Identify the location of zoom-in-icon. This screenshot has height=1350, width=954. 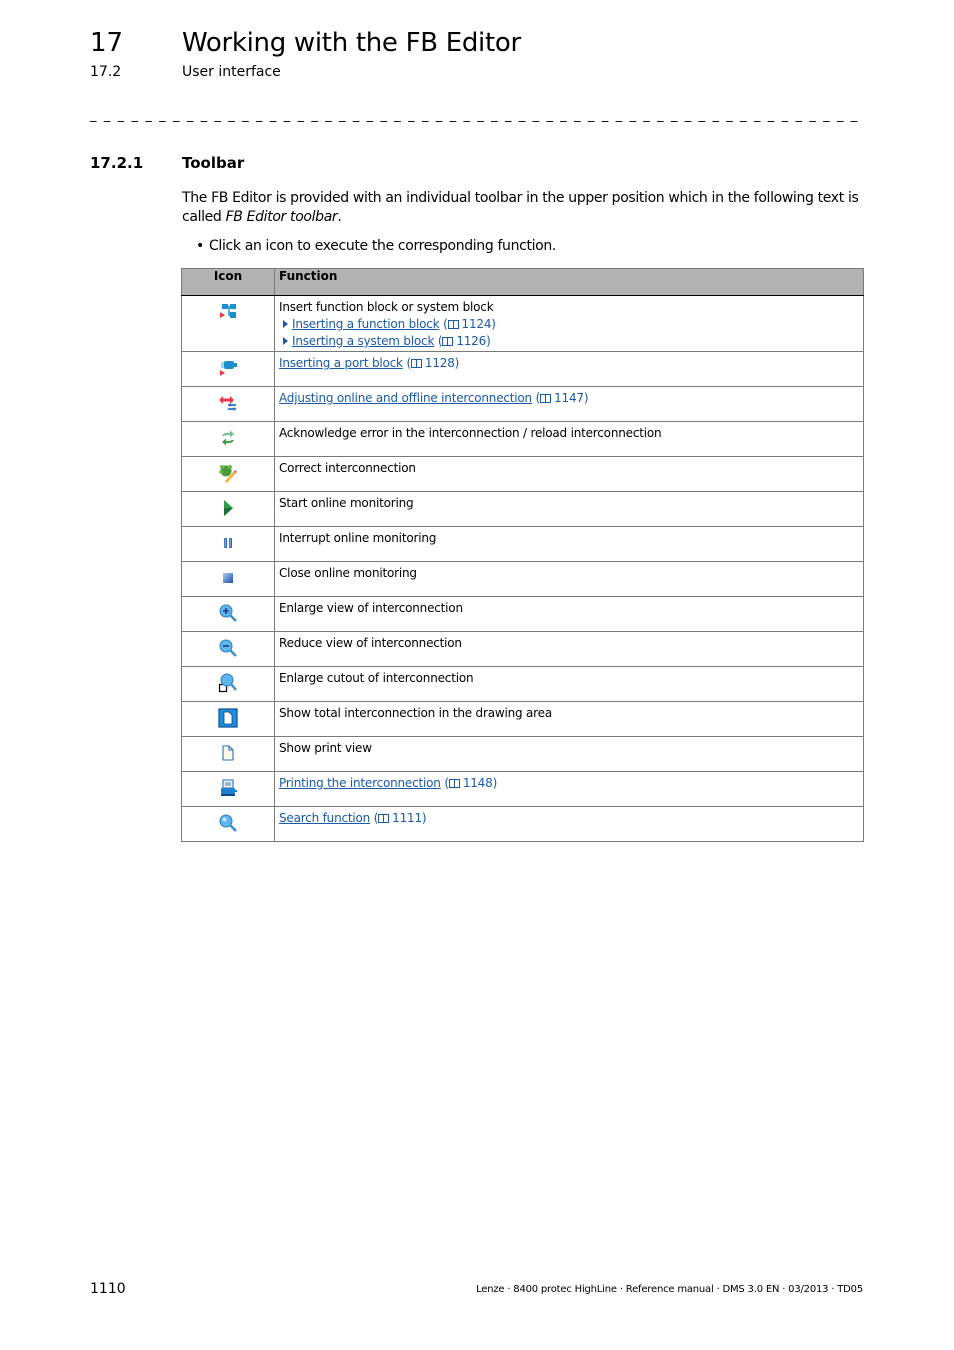
(228, 613).